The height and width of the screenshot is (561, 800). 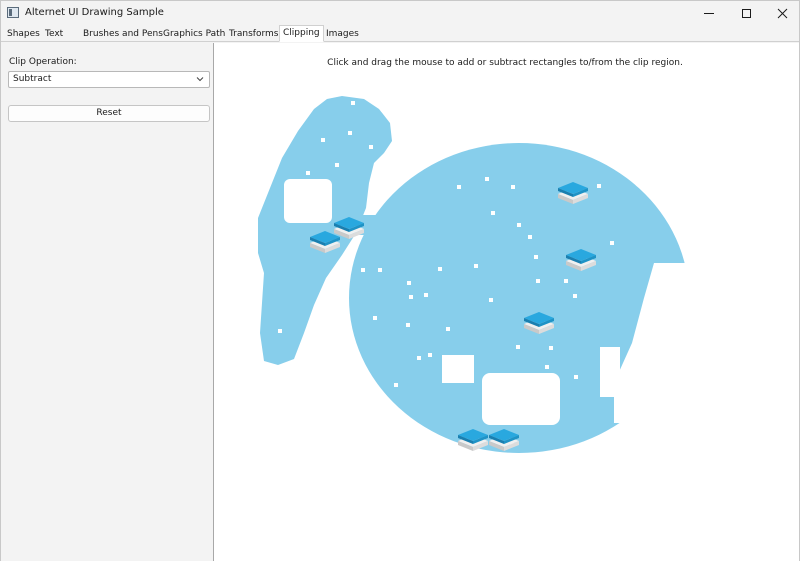 What do you see at coordinates (54, 34) in the screenshot?
I see `tab-text: Text` at bounding box center [54, 34].